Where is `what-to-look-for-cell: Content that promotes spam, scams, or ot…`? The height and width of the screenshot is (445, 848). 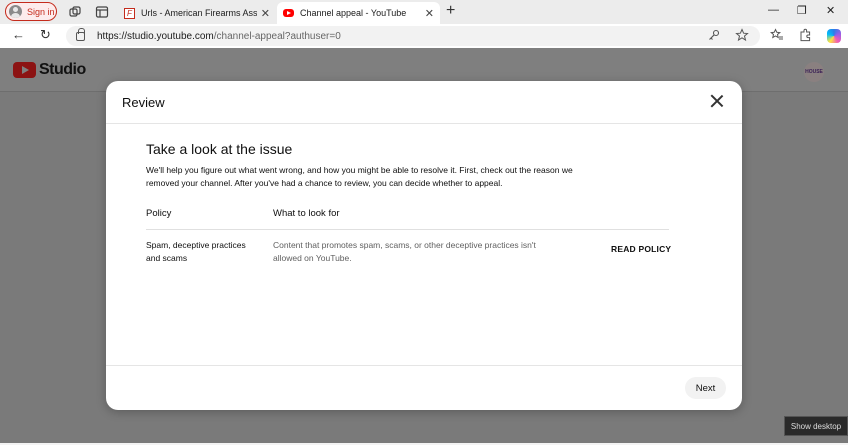
what-to-look-for-cell: Content that promotes spam, scams, or ot… is located at coordinates (404, 251).